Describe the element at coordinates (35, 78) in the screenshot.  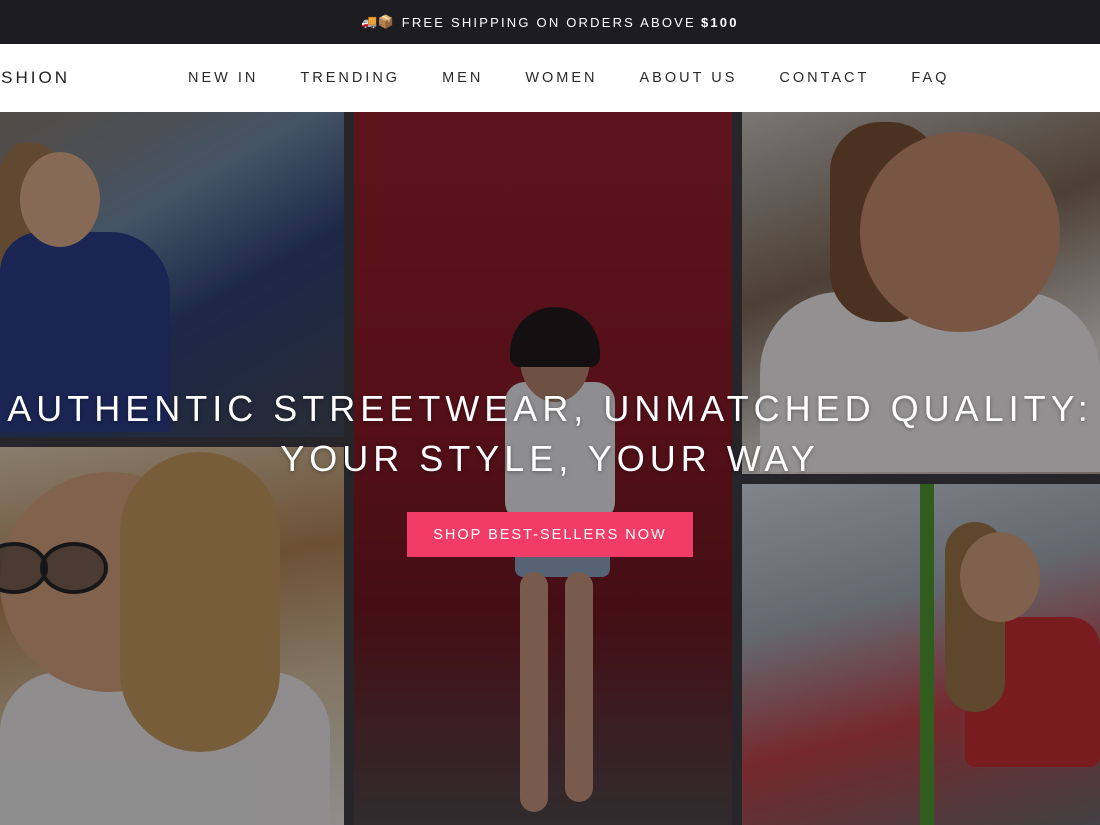
I see `site-logo: FASHION` at that location.